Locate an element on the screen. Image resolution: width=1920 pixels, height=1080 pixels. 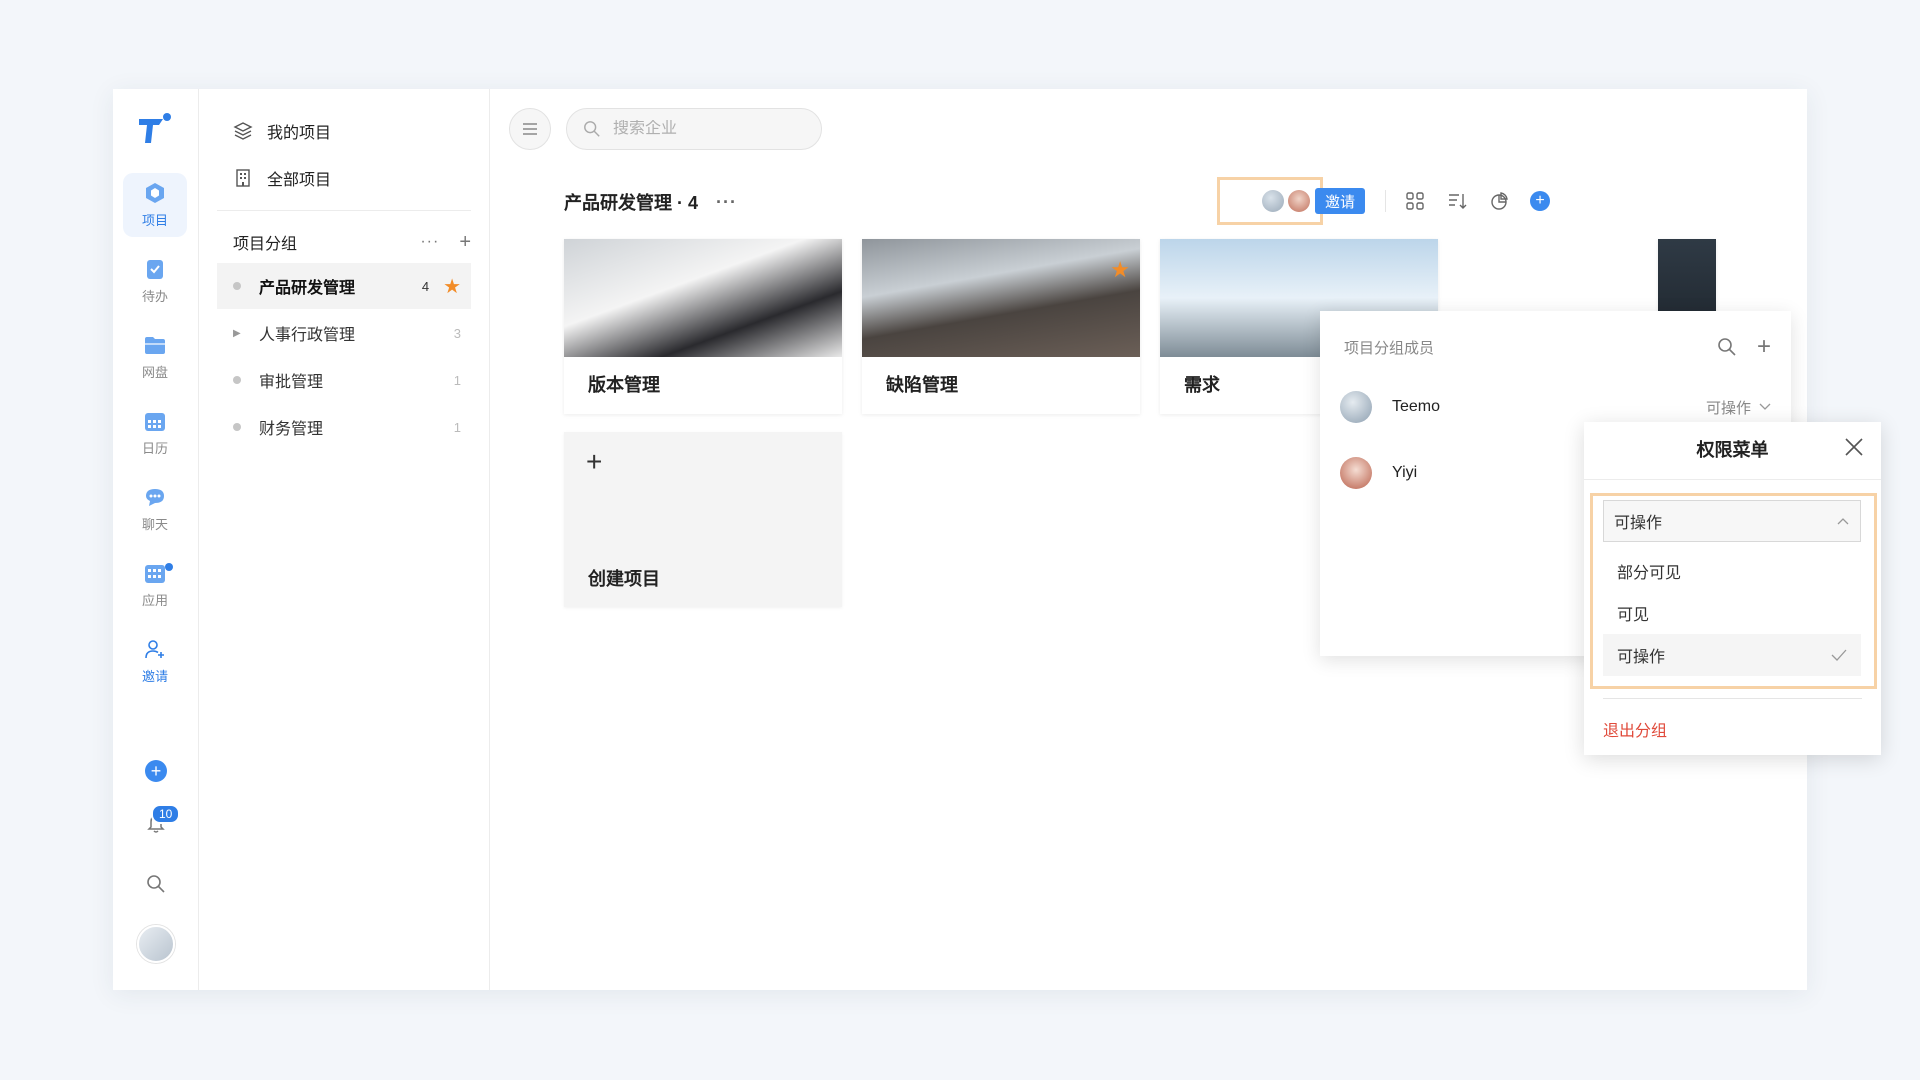
add-project-icon: + is located at coordinates (1540, 201).